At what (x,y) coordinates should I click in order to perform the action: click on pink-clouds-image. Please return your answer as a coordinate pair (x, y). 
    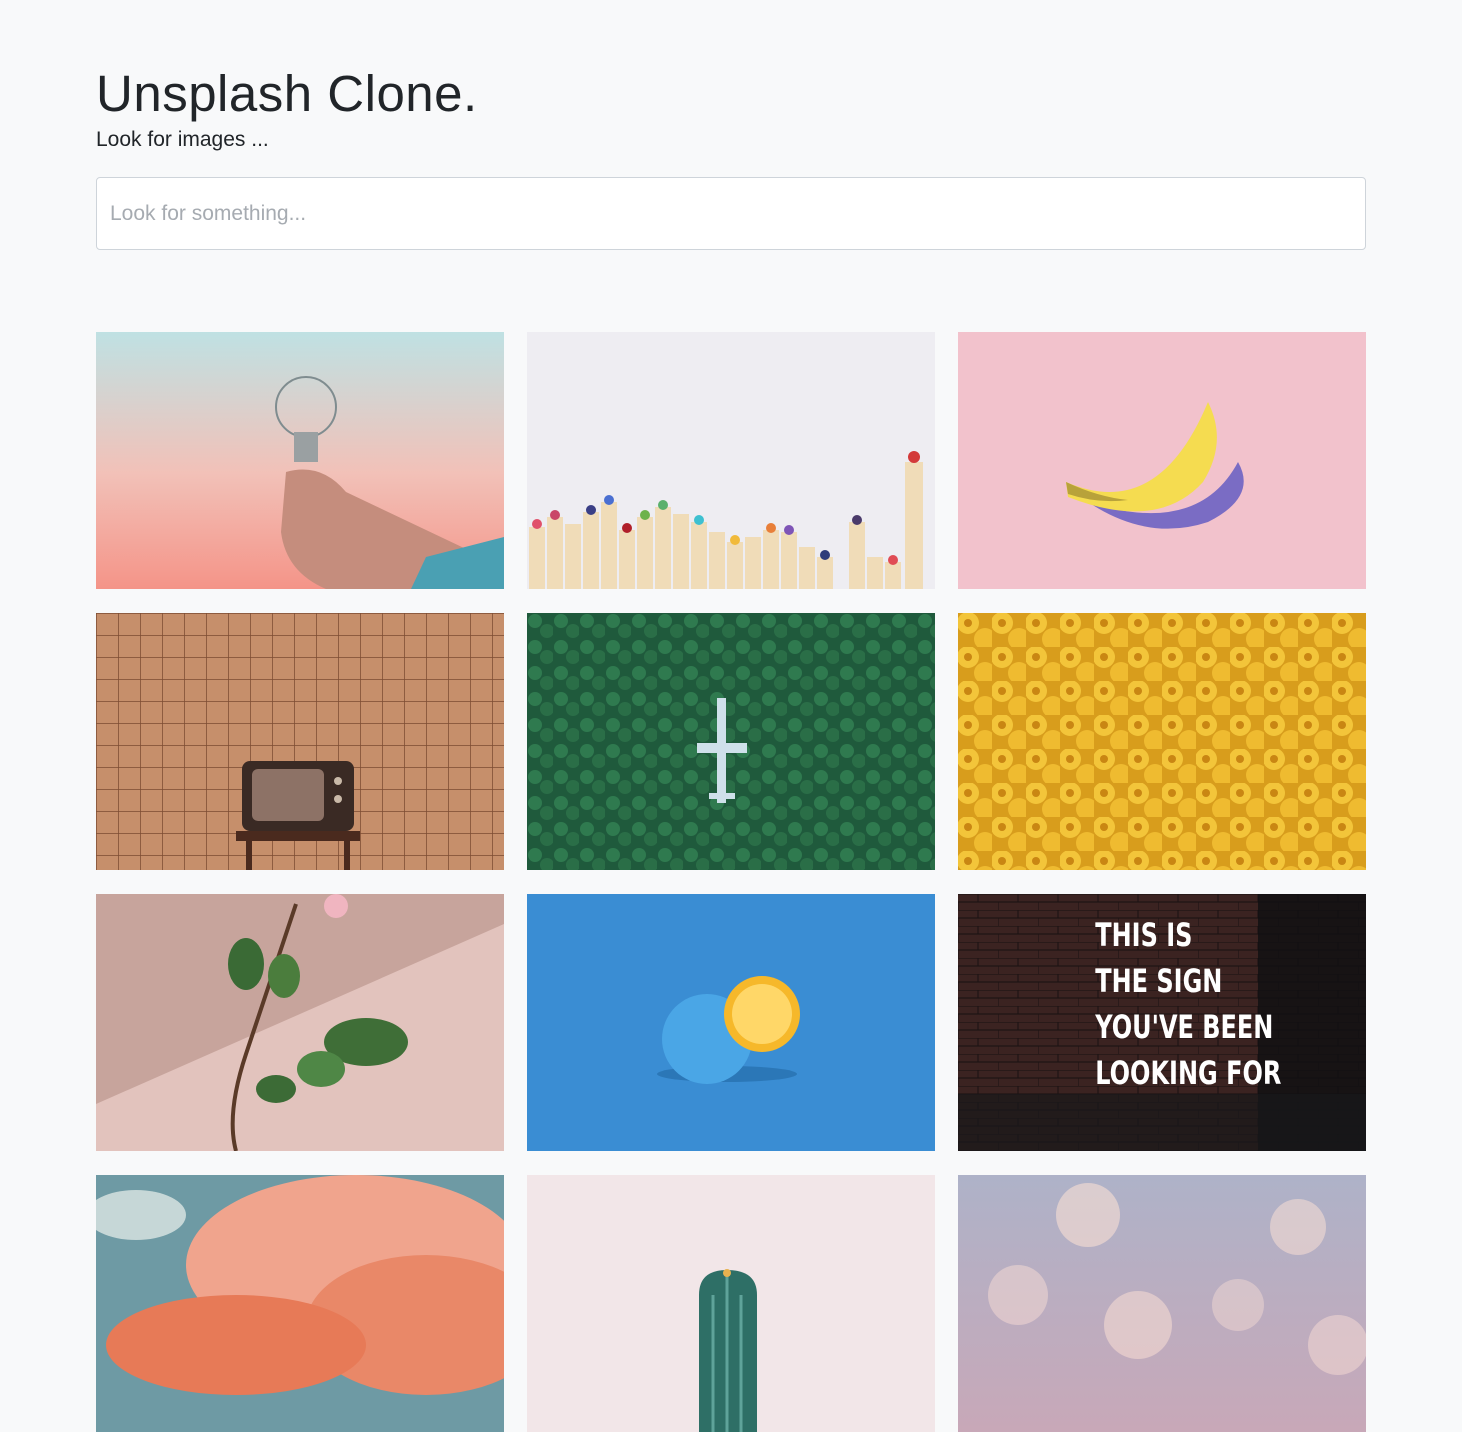
    Looking at the image, I should click on (300, 1303).